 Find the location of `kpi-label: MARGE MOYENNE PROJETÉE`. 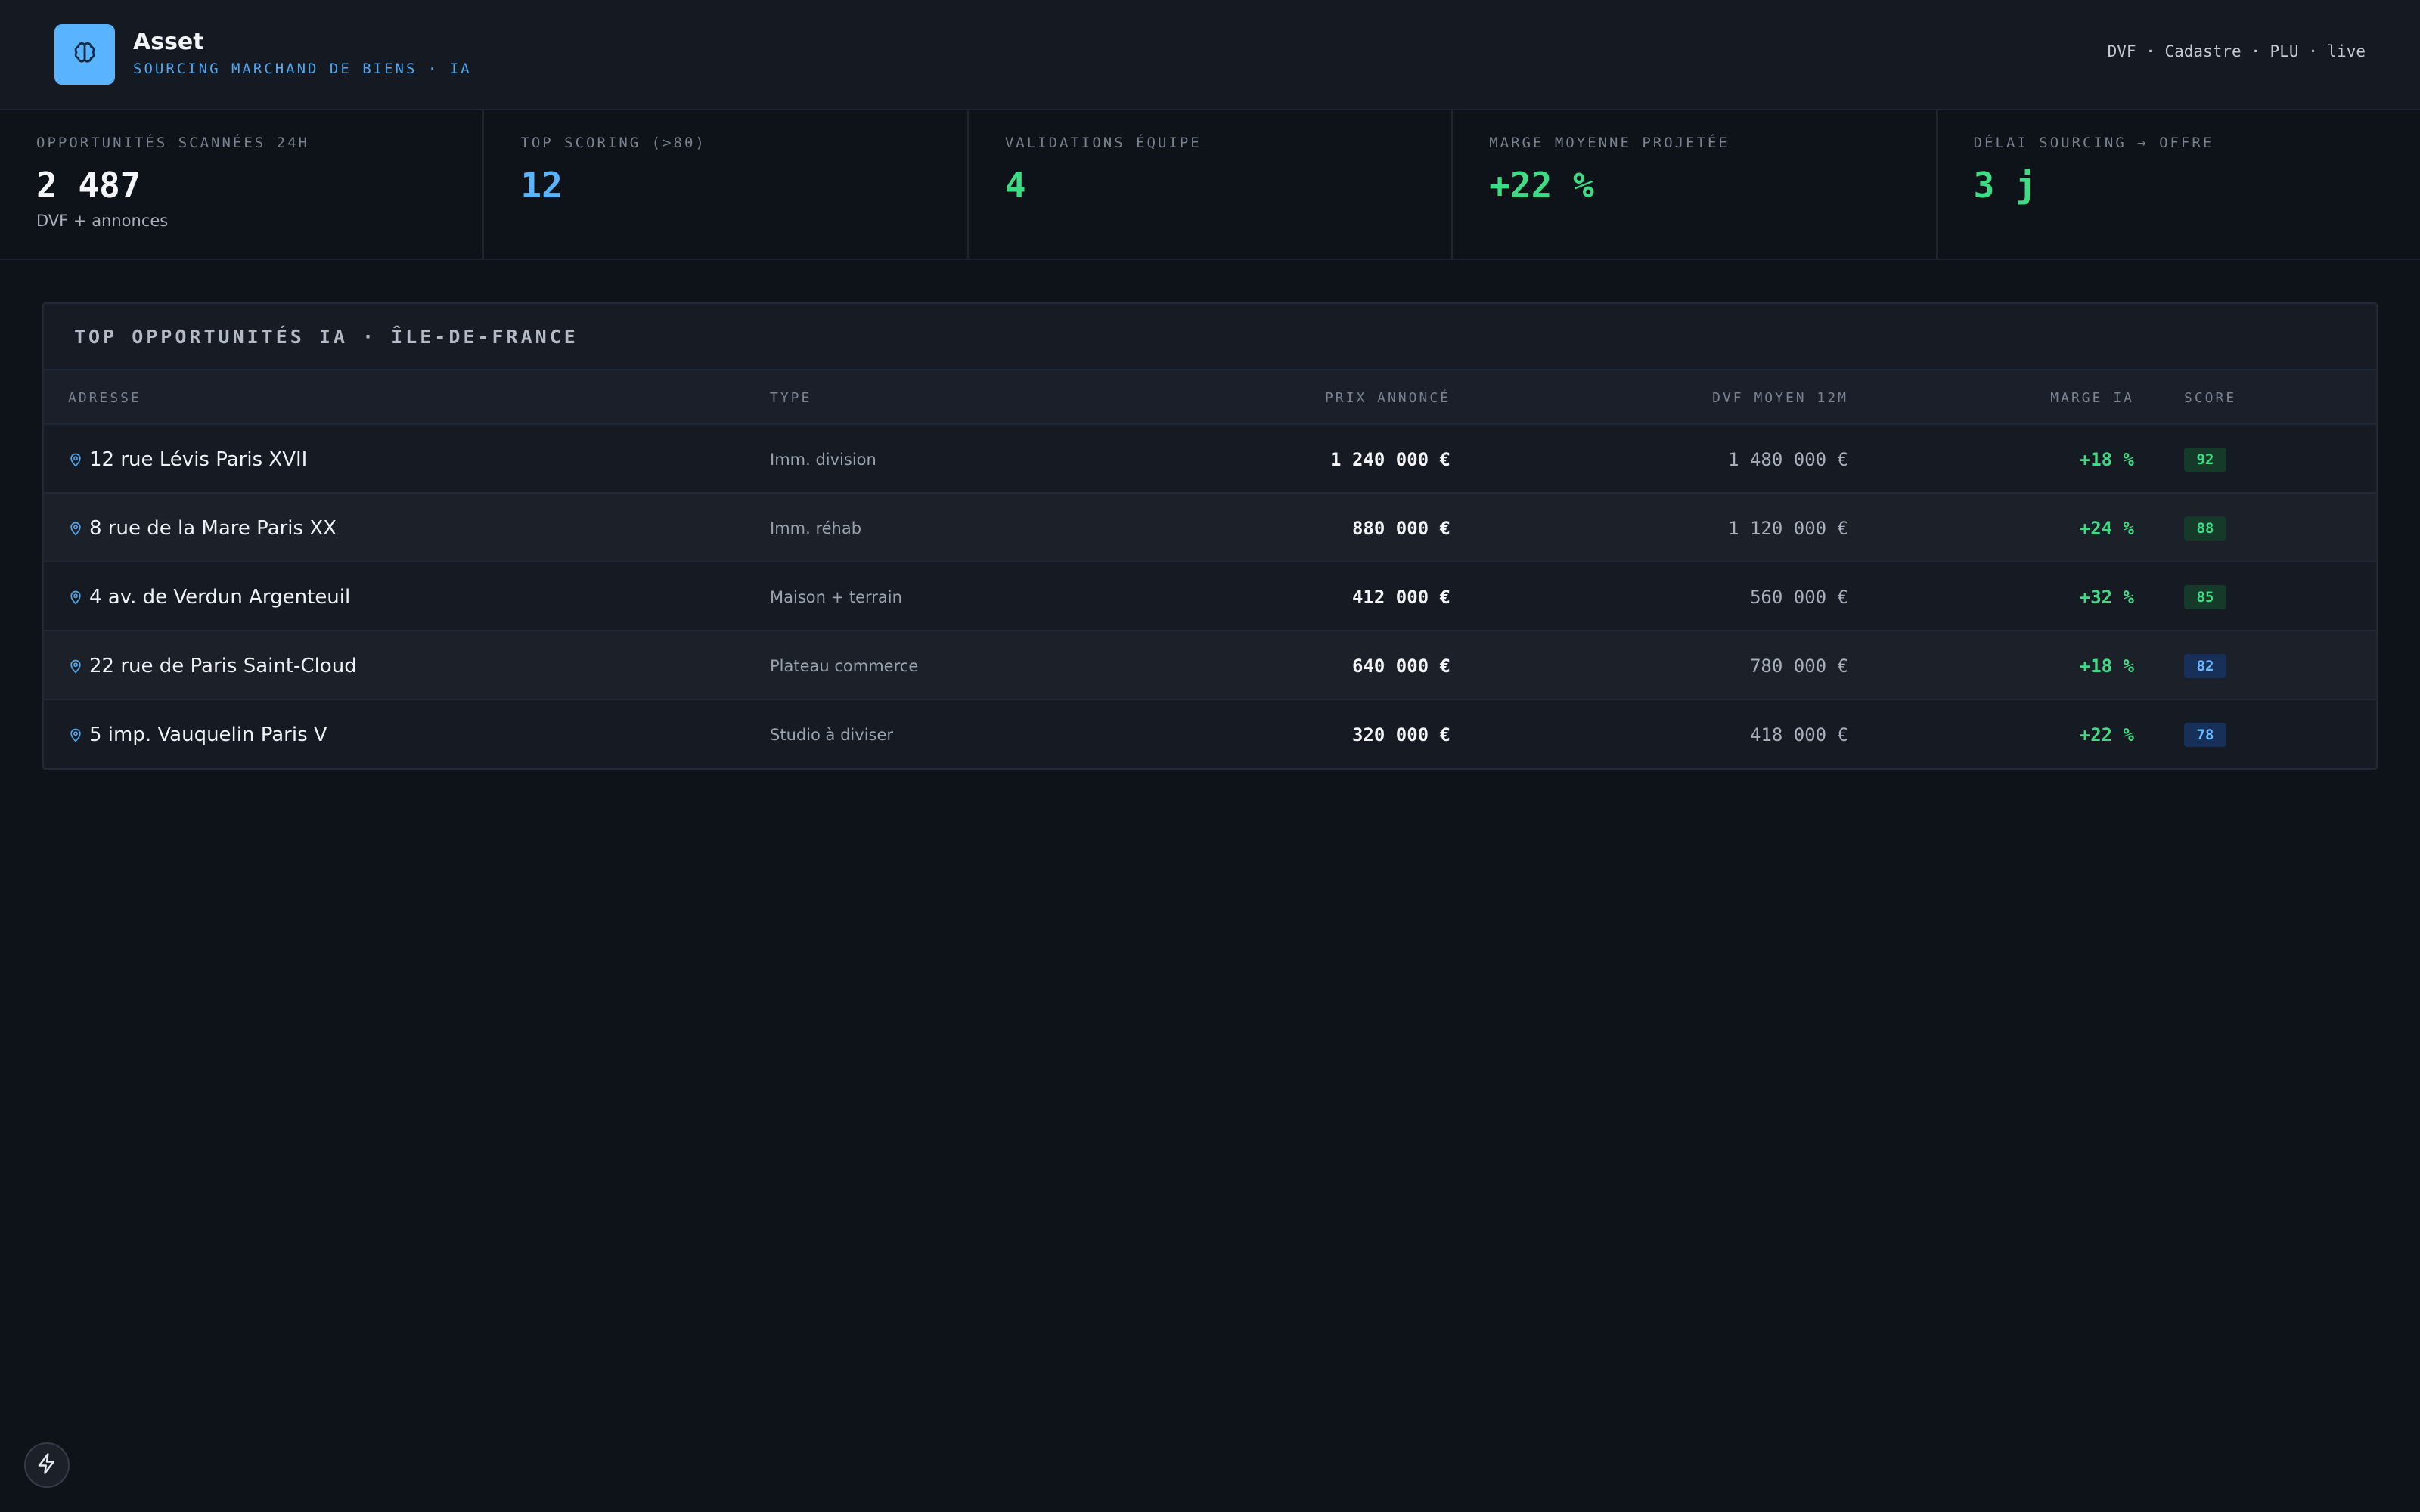

kpi-label: MARGE MOYENNE PROJETÉE is located at coordinates (1609, 143).